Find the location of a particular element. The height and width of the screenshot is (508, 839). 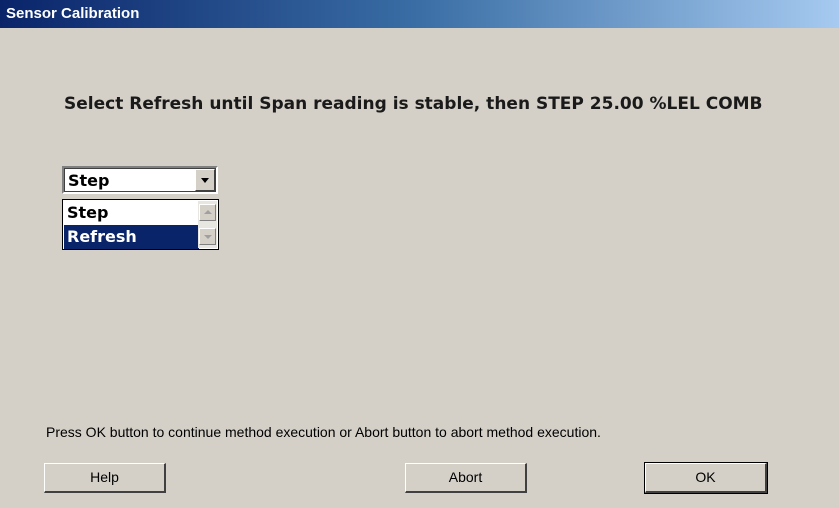

help-button: Help is located at coordinates (105, 478).